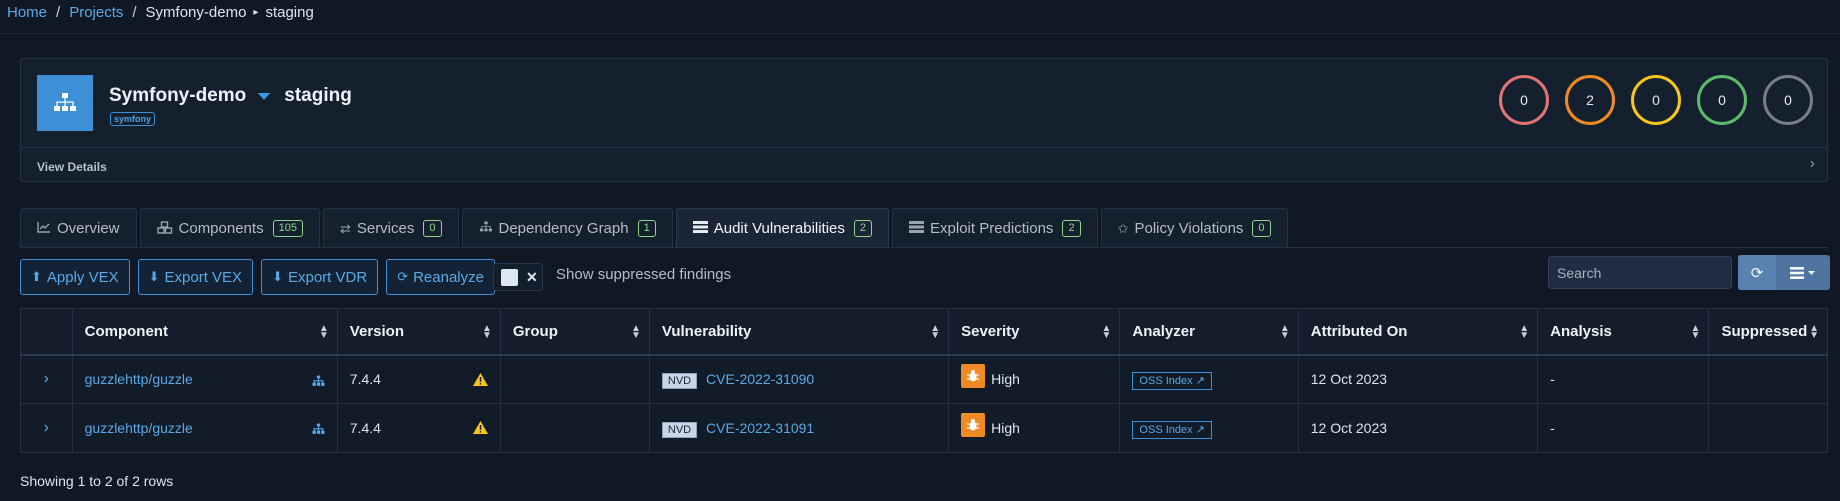  I want to click on sitemap-icon-svg, so click(65, 102).